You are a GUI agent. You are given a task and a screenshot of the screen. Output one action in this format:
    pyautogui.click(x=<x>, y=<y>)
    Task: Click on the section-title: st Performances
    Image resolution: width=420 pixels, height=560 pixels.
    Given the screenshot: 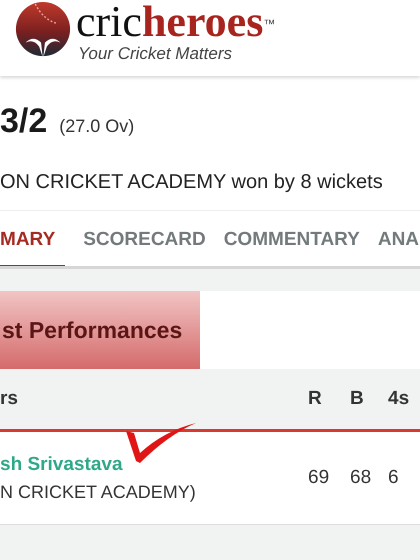 What is the action you would take?
    pyautogui.click(x=100, y=330)
    